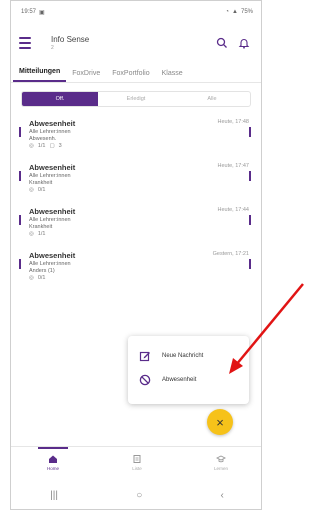  Describe the element at coordinates (233, 210) in the screenshot. I see `message-time: Heute, 17:44` at that location.